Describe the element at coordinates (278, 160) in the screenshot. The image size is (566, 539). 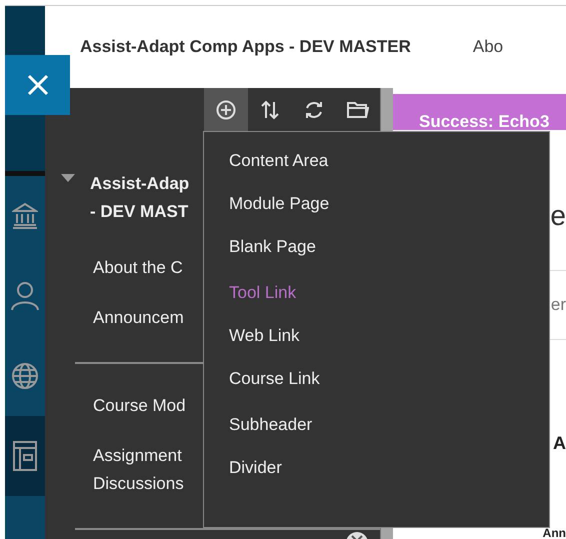
I see `menu-item: Content Area` at that location.